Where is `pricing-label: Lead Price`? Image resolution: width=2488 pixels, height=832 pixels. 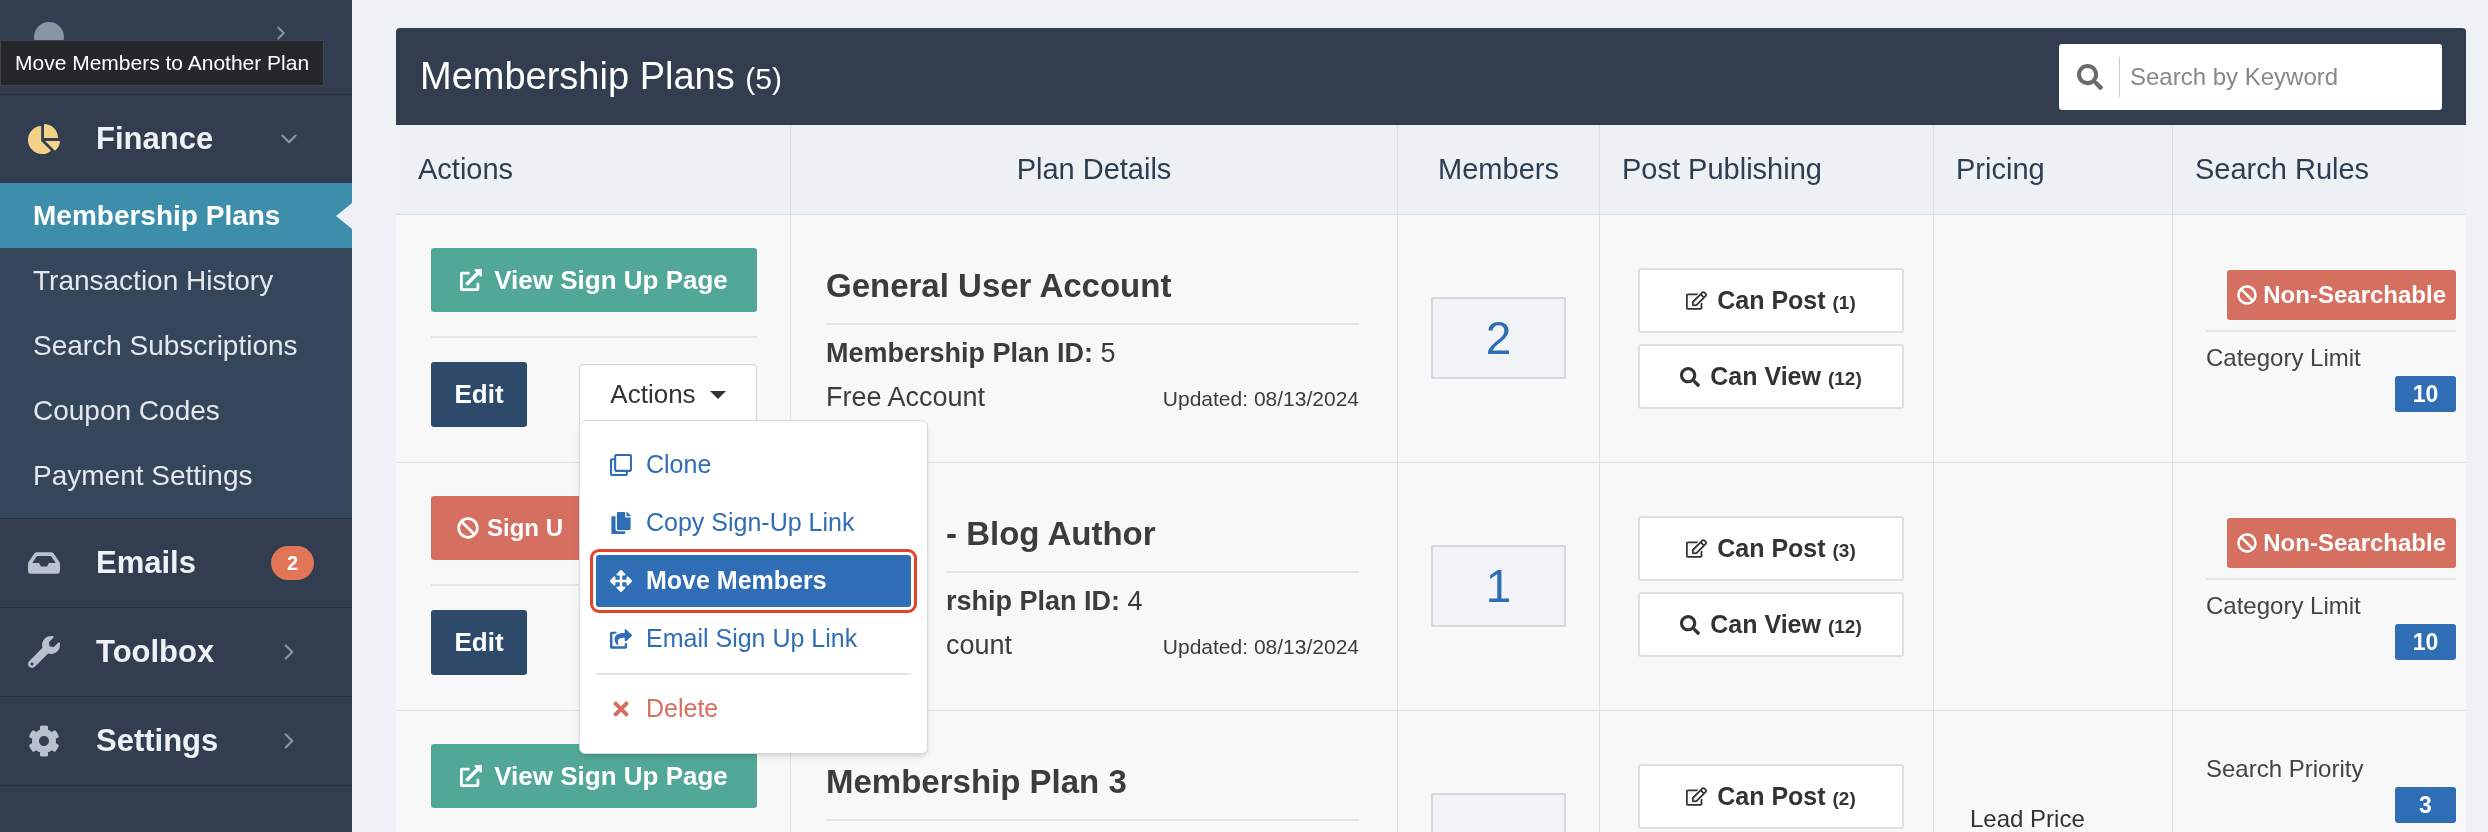
pricing-label: Lead Price is located at coordinates (2028, 818).